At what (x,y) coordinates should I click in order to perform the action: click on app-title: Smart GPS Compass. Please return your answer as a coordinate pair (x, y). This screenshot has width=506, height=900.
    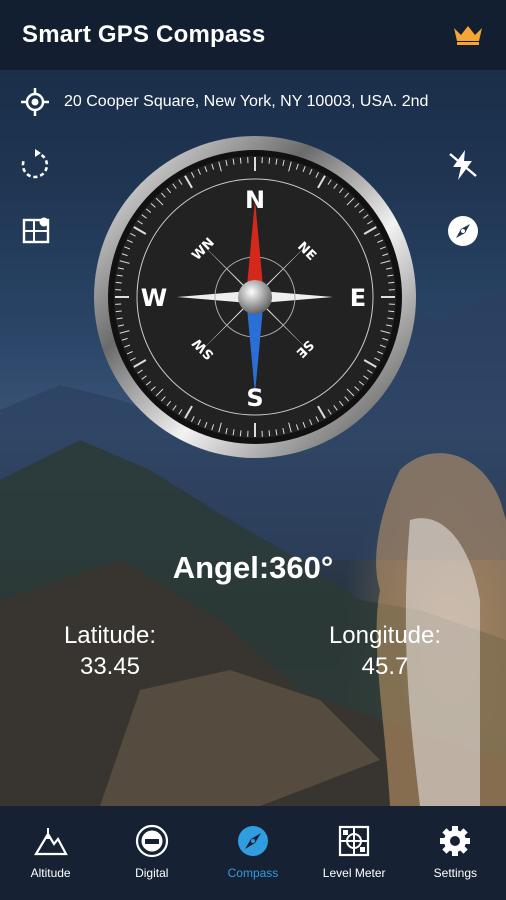
    Looking at the image, I should click on (144, 34).